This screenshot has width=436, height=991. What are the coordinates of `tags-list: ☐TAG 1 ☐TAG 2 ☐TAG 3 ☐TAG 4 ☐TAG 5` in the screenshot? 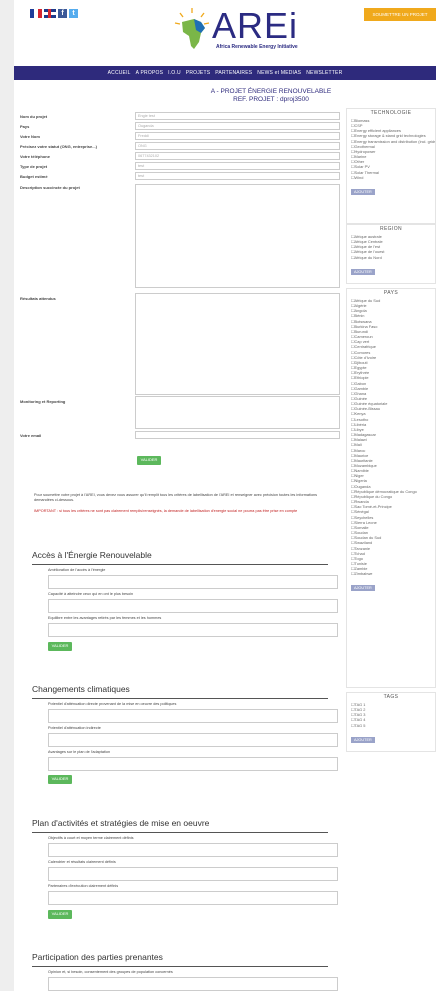 It's located at (391, 715).